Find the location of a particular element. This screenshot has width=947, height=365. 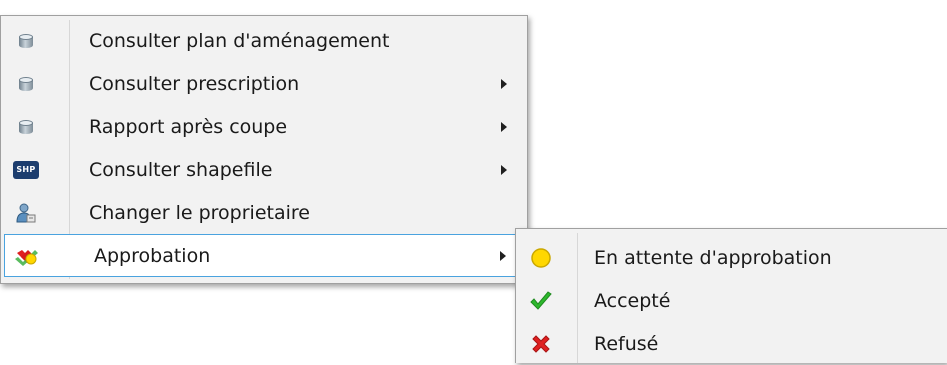

menu-item-label: Changer le proprietaire is located at coordinates (199, 212).